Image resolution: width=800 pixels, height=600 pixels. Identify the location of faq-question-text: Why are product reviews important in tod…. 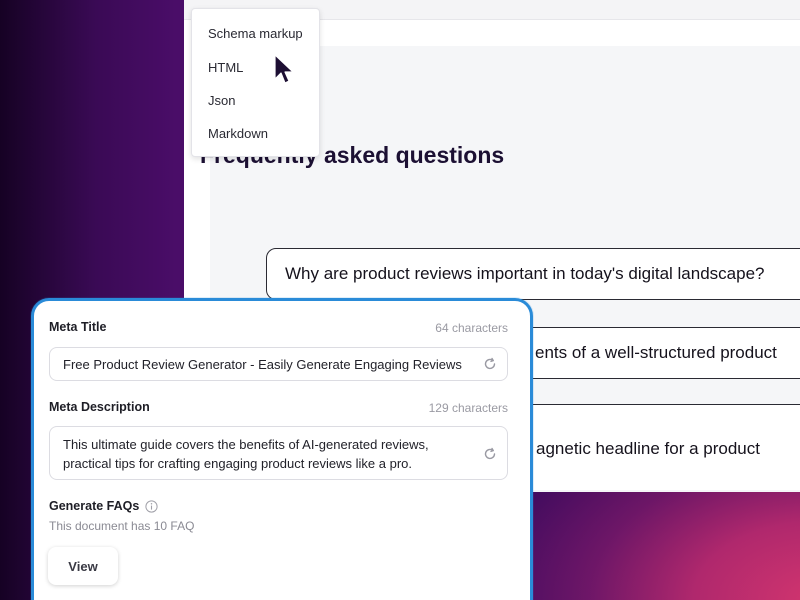
(525, 273).